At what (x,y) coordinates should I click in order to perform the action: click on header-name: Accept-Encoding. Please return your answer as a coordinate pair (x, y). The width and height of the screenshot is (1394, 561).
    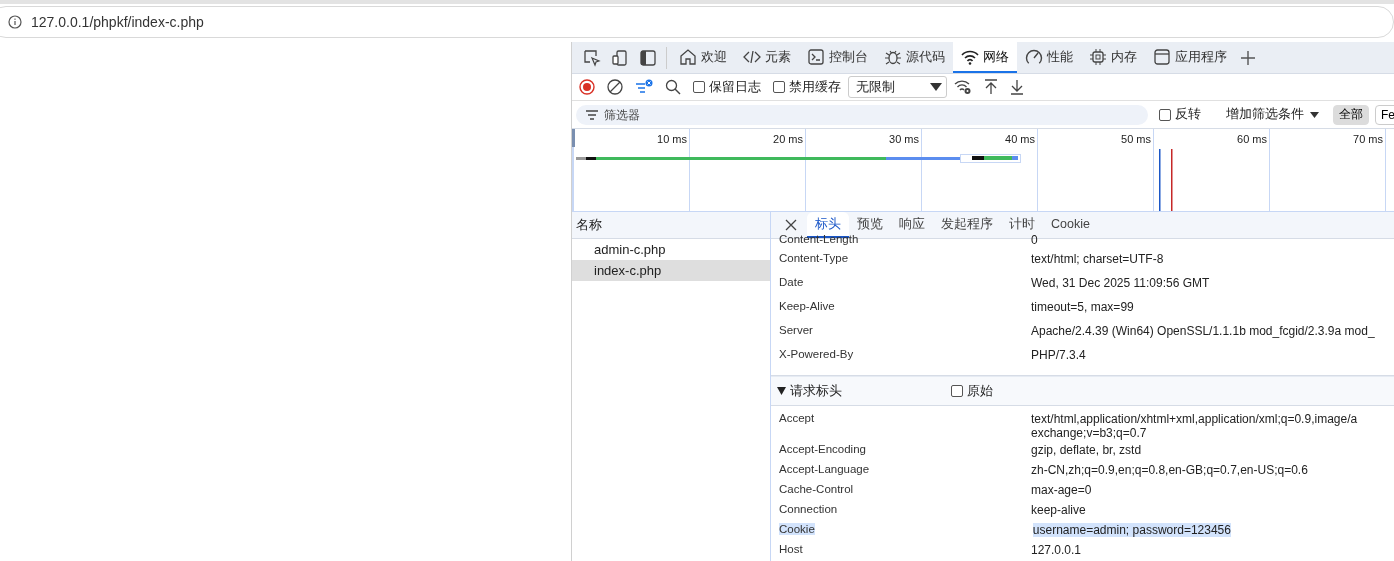
    Looking at the image, I should click on (822, 449).